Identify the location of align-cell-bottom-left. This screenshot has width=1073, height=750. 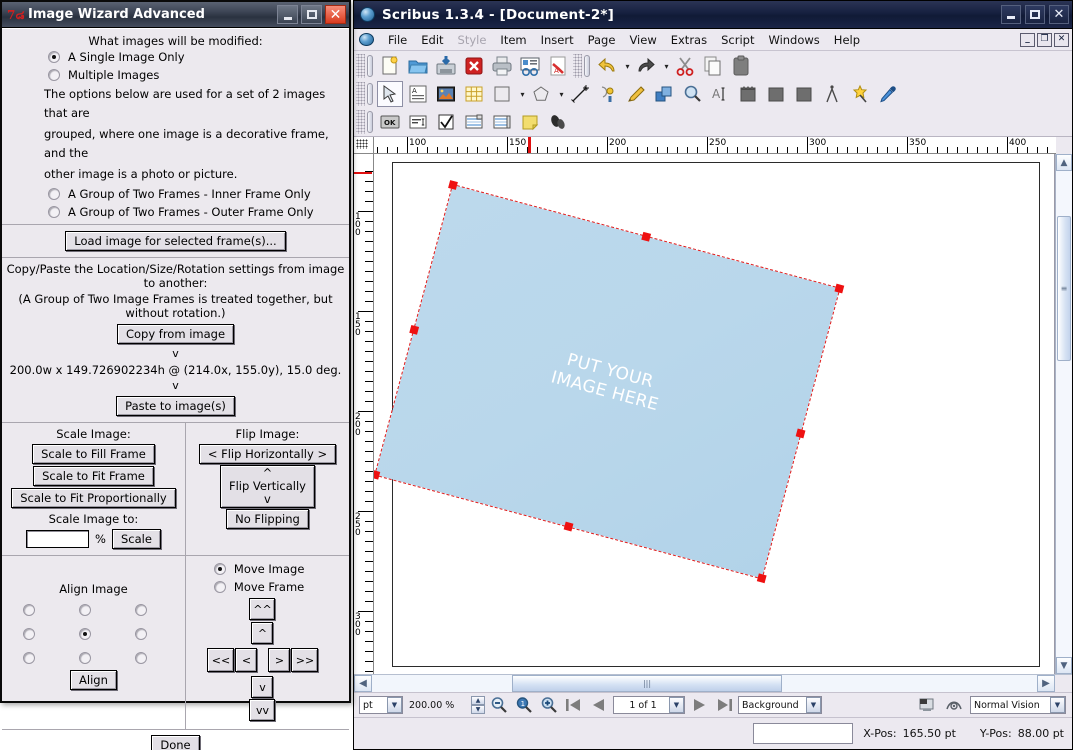
(29, 658).